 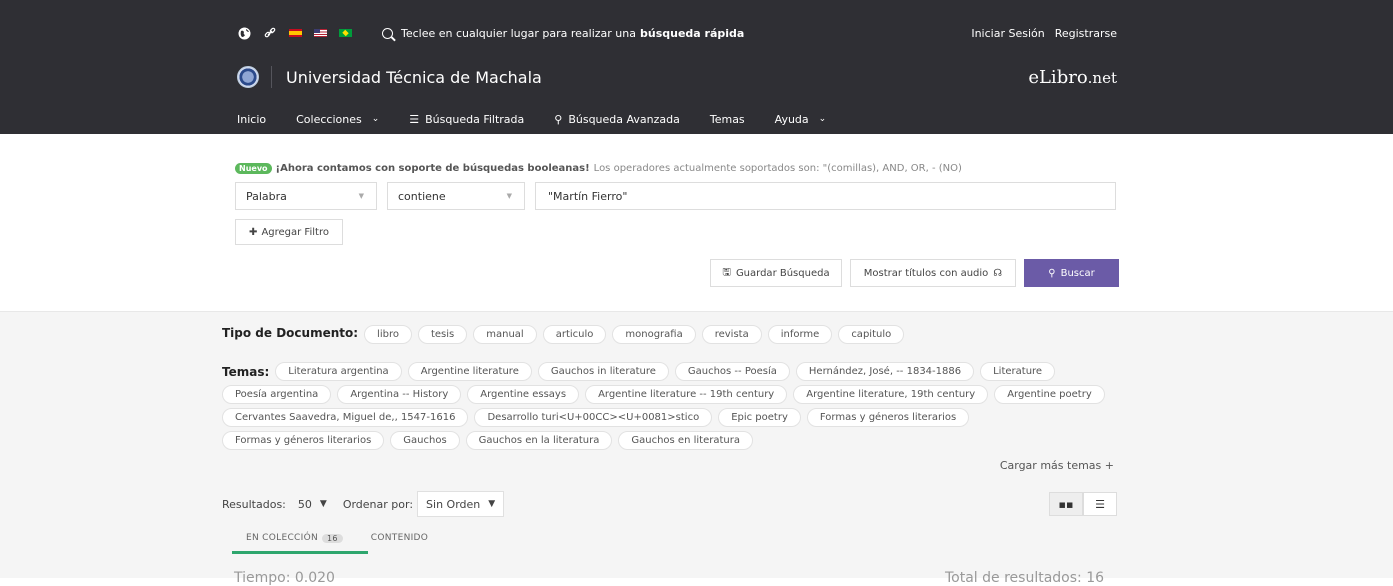 I want to click on topic-chip: Desarrollo turi<U+00CC><U+0081>stico, so click(x=593, y=417).